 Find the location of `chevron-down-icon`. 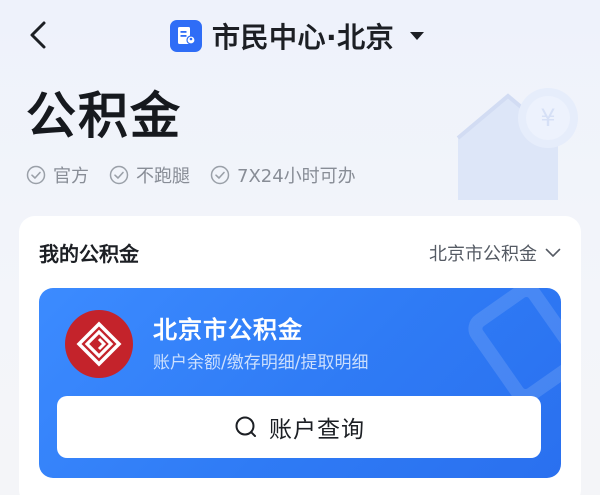

chevron-down-icon is located at coordinates (553, 252).